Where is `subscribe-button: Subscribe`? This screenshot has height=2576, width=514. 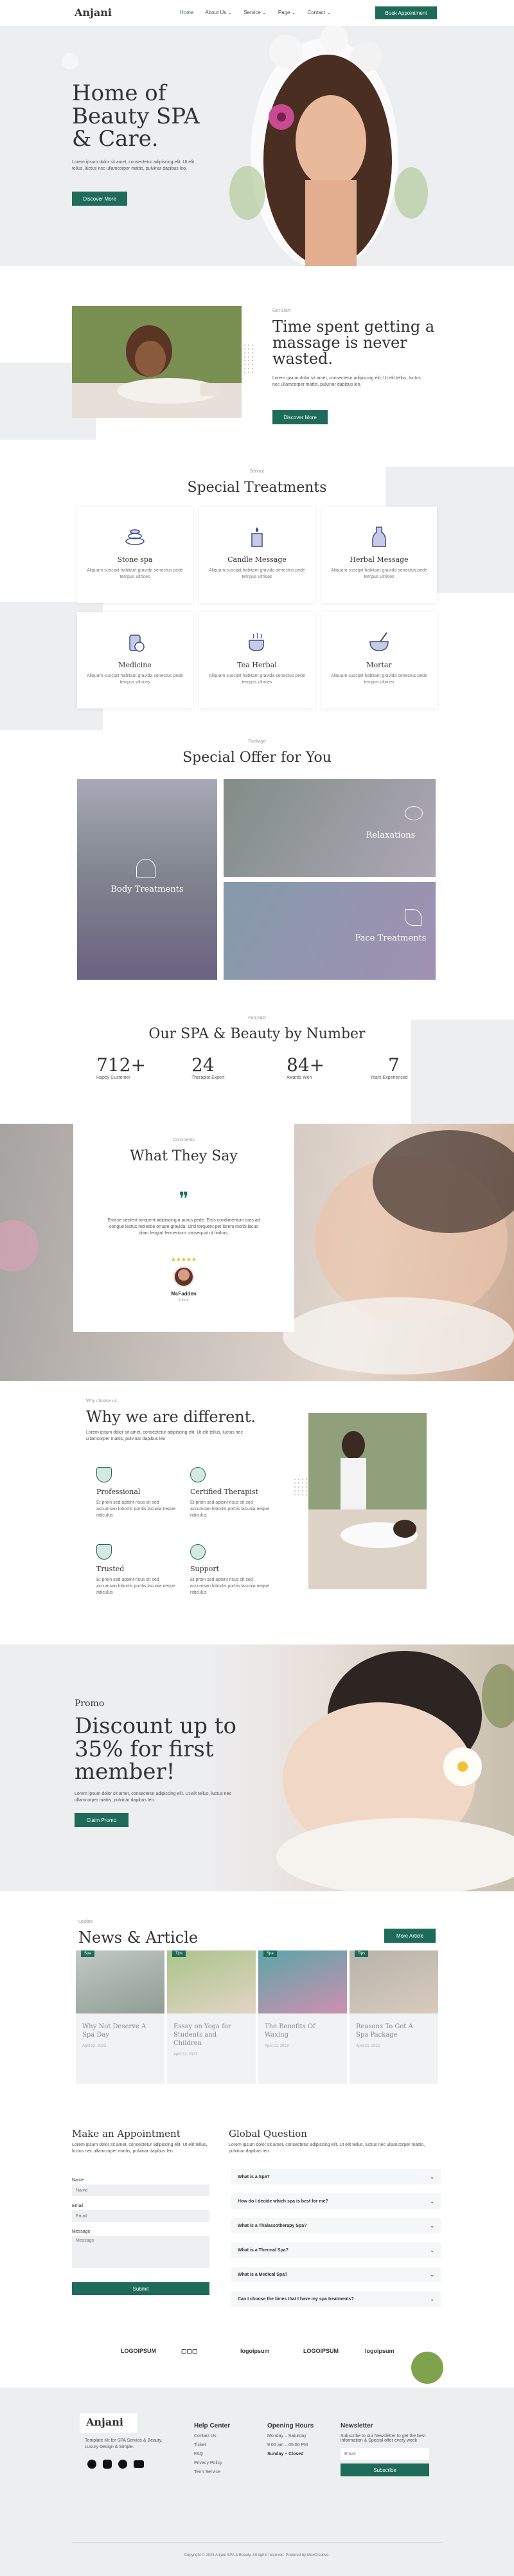
subscribe-button: Subscribe is located at coordinates (385, 2469).